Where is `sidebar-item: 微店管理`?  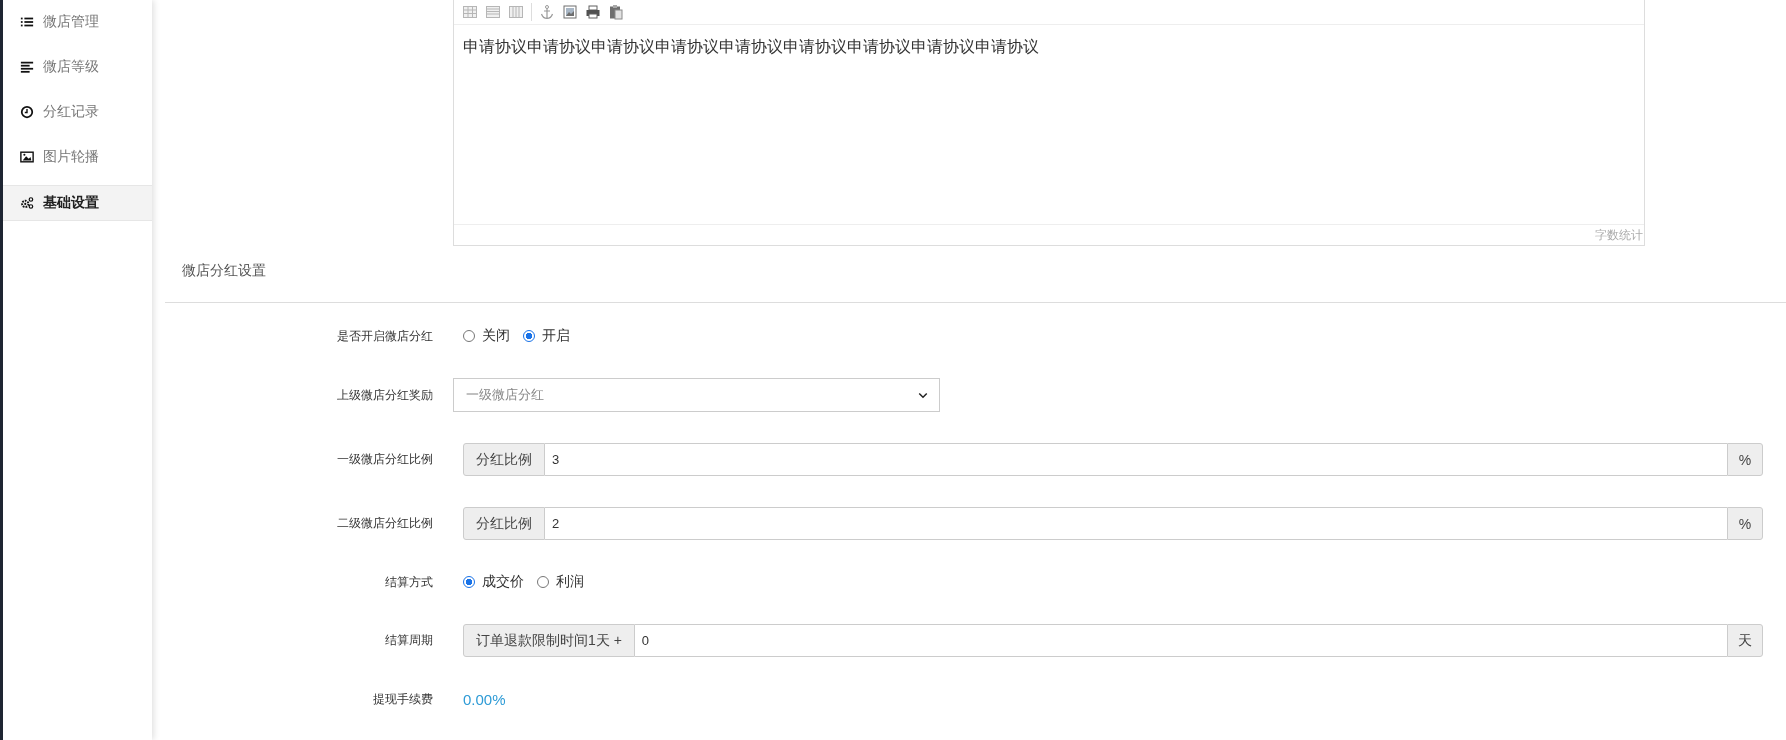
sidebar-item: 微店管理 is located at coordinates (77, 22).